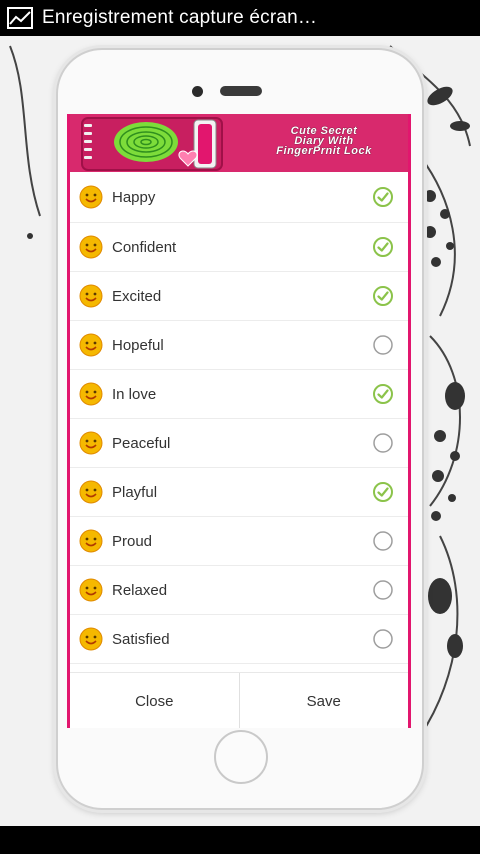  I want to click on banner-title: Cute Secret Diary With FingerPrnit Lock, so click(324, 141).